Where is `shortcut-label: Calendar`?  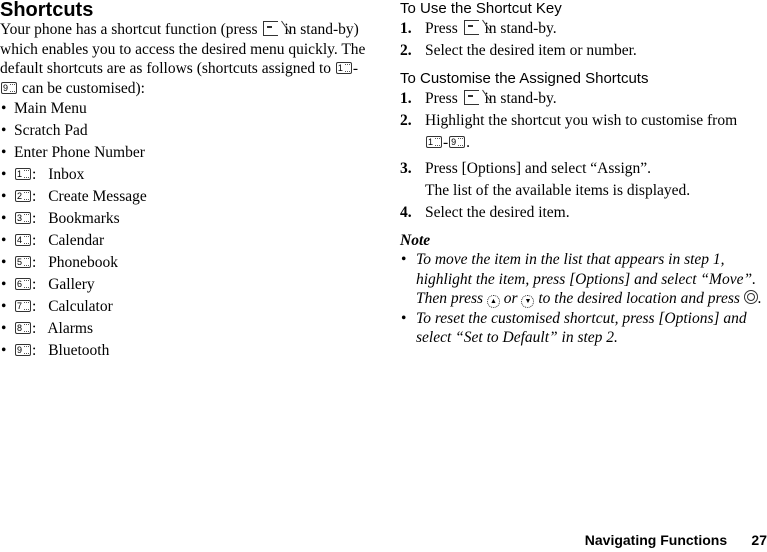 shortcut-label: Calendar is located at coordinates (76, 240).